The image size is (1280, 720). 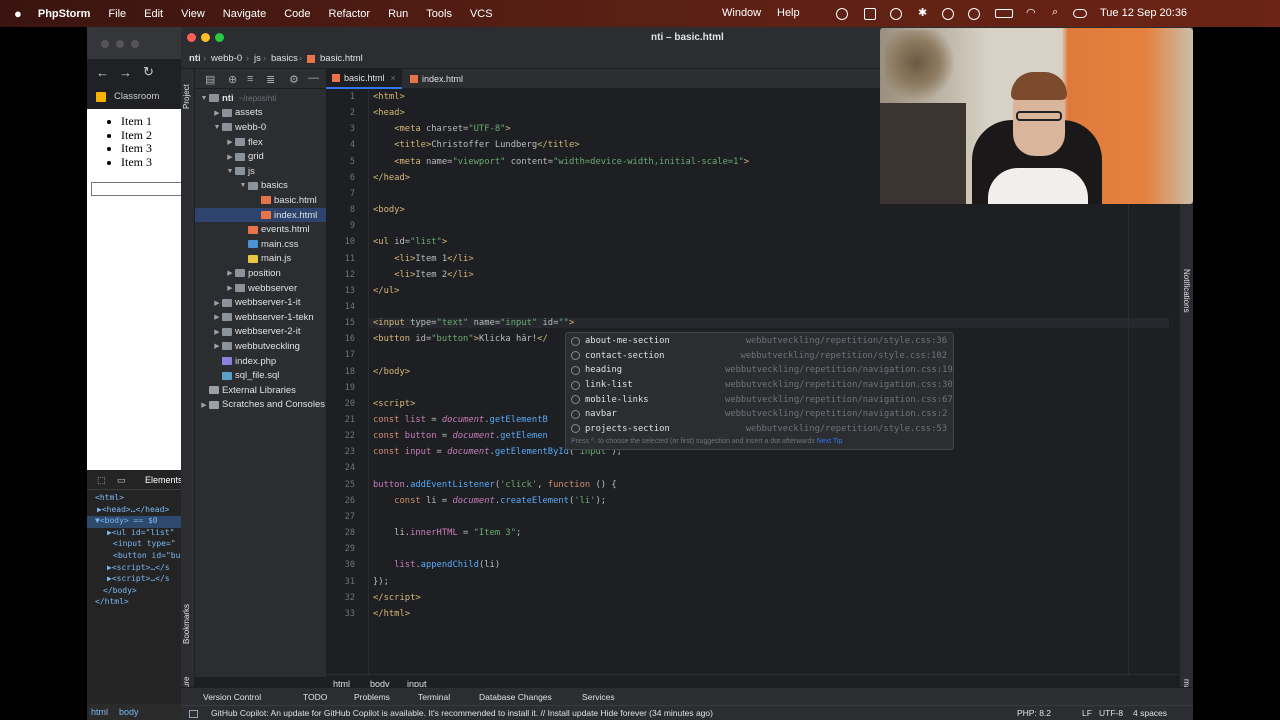 I want to click on tree-folder: ▶ position, so click(x=252, y=273).